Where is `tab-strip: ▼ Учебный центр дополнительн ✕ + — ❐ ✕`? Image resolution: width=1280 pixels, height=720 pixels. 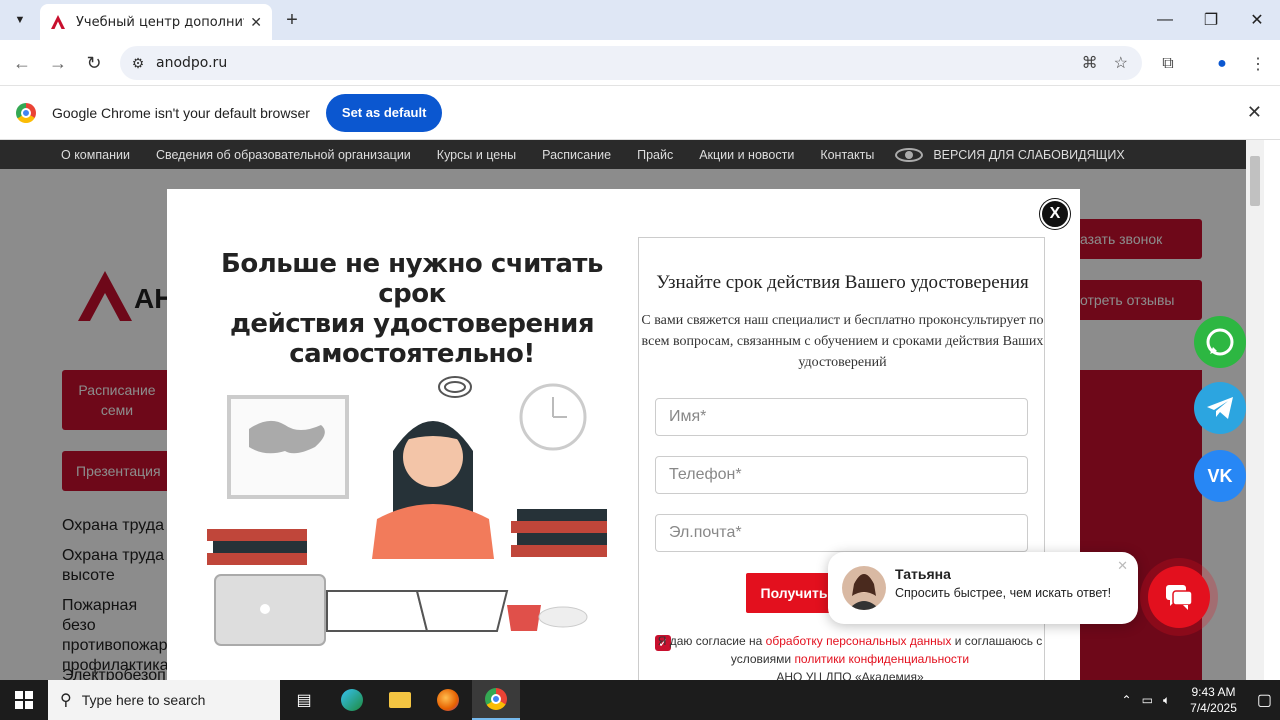
tab-strip: ▼ Учебный центр дополнительн ✕ + — ❐ ✕ is located at coordinates (640, 20).